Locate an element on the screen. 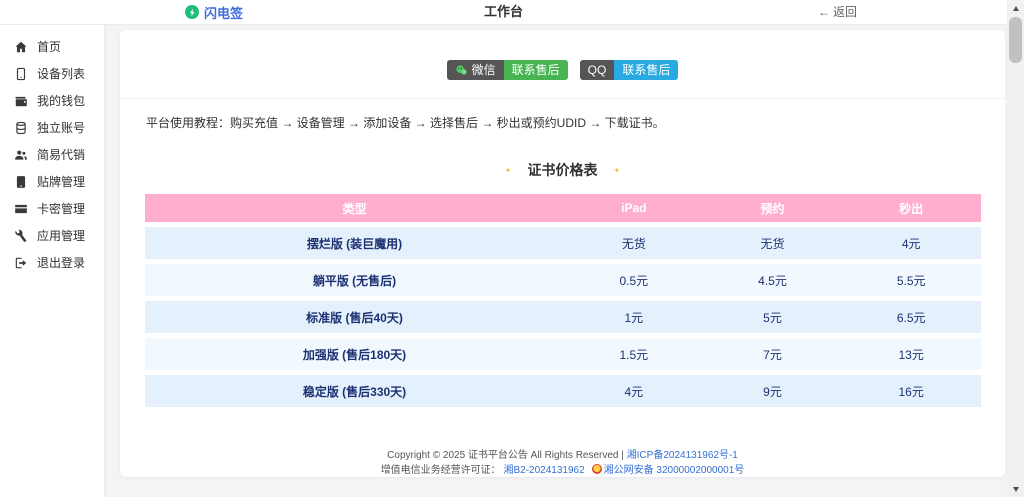 This screenshot has height=497, width=1024. sidebar-item-label: 应用管理 is located at coordinates (61, 236).